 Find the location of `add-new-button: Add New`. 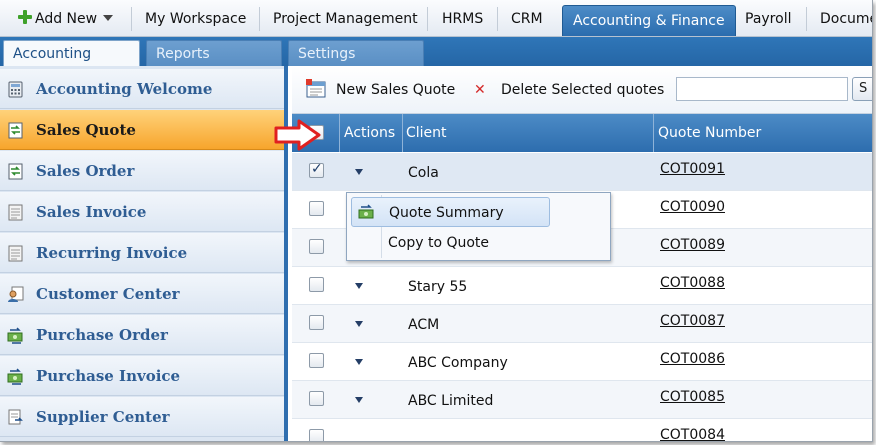

add-new-button: Add New is located at coordinates (65, 18).